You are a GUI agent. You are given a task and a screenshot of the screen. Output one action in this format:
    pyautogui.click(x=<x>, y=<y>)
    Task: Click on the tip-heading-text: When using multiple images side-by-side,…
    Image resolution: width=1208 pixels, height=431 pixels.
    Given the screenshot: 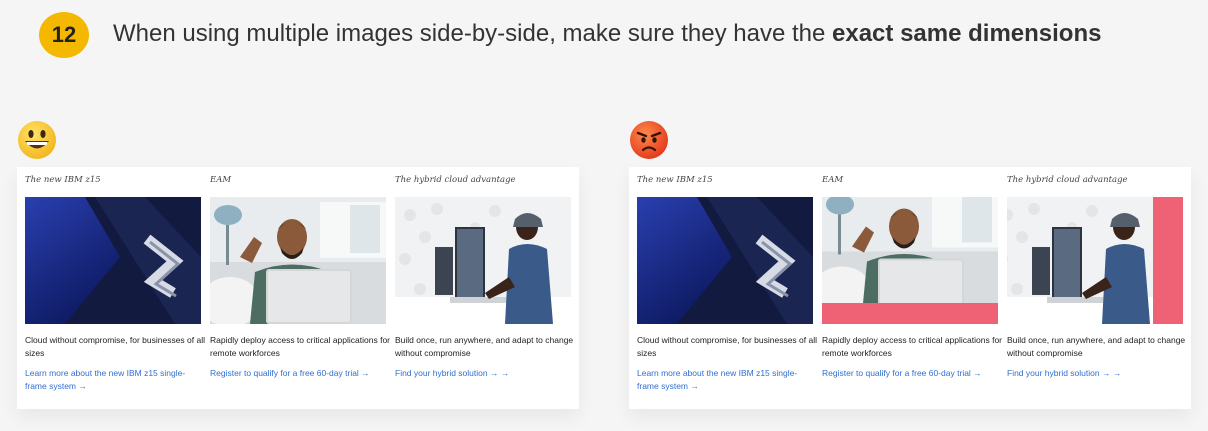 What is the action you would take?
    pyautogui.click(x=473, y=33)
    